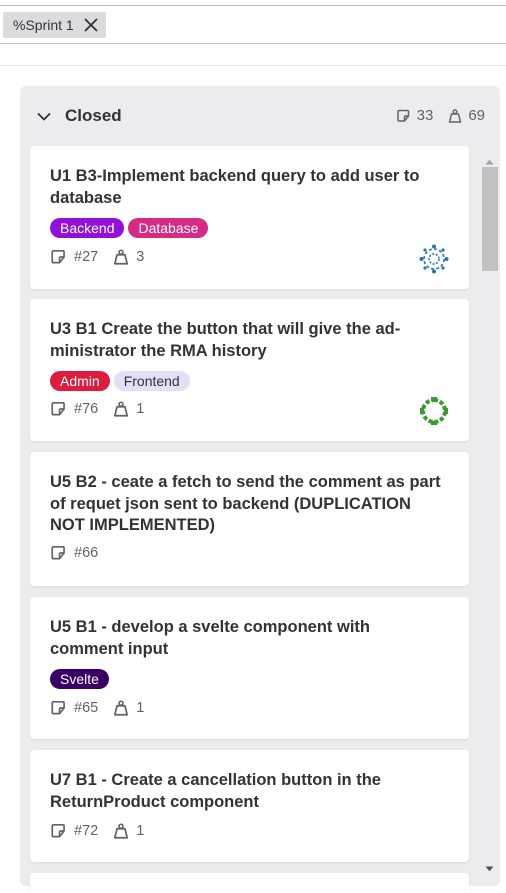  I want to click on label-list: Admin Frontend, so click(120, 381).